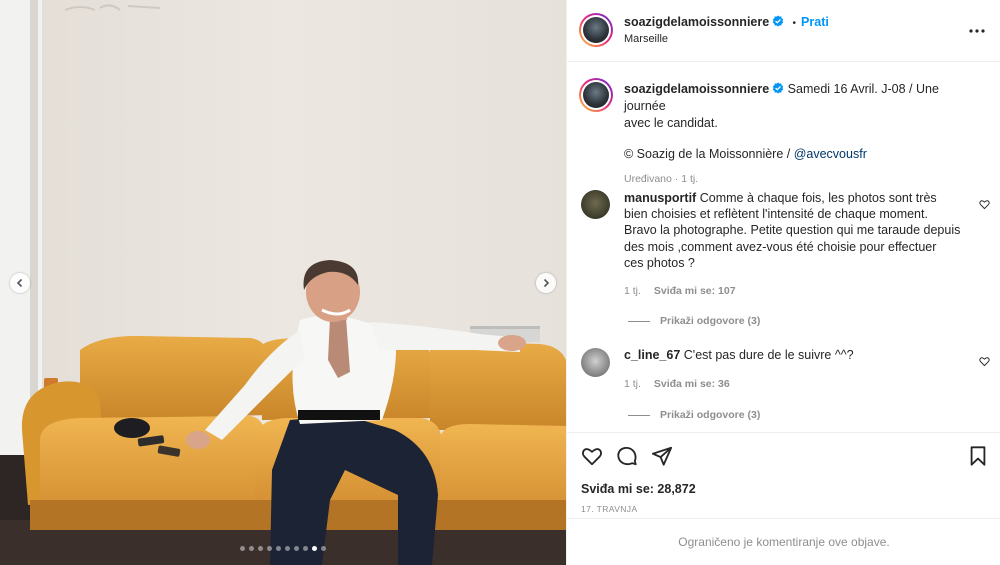 The height and width of the screenshot is (565, 1000). What do you see at coordinates (652, 355) in the screenshot?
I see `comment-username: c_line_67` at bounding box center [652, 355].